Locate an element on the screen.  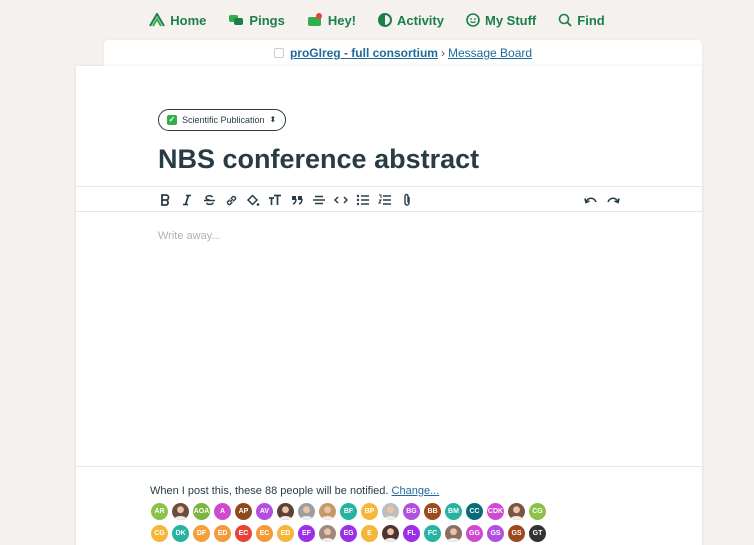
avatar: GG is located at coordinates (474, 533).